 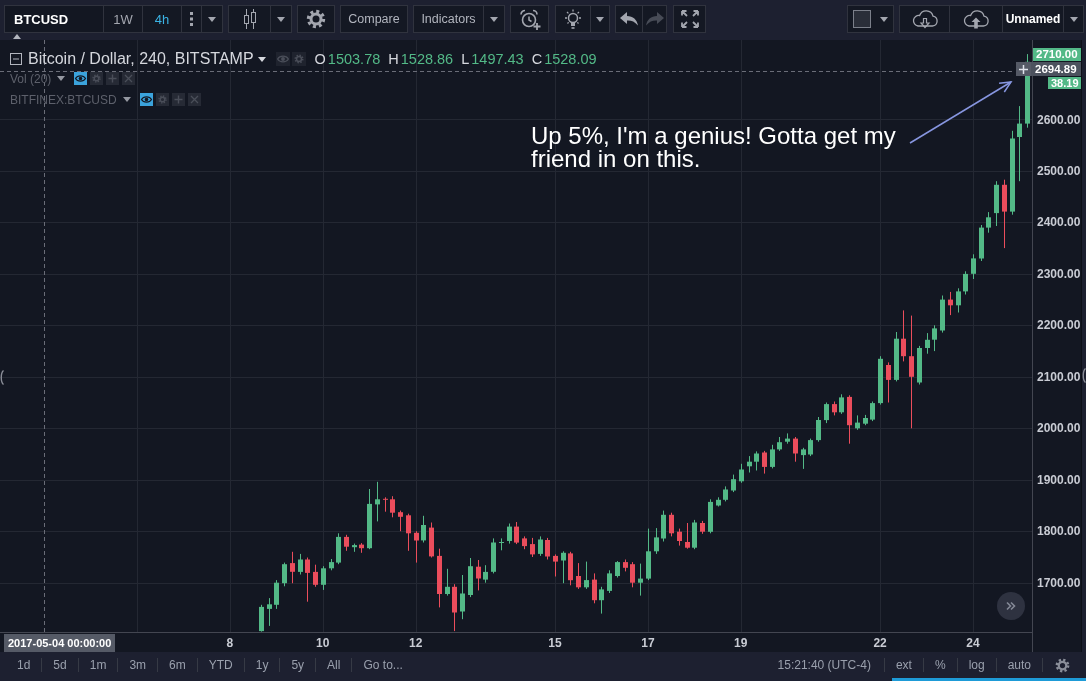 What do you see at coordinates (924, 19) in the screenshot?
I see `load-button` at bounding box center [924, 19].